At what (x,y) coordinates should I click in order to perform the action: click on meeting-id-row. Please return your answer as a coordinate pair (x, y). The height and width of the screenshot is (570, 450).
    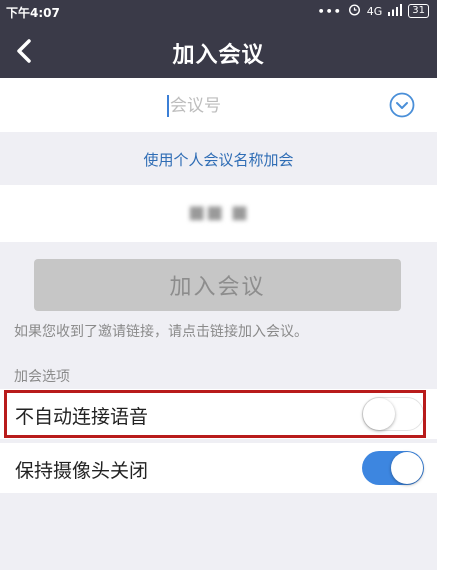
    Looking at the image, I should click on (218, 105).